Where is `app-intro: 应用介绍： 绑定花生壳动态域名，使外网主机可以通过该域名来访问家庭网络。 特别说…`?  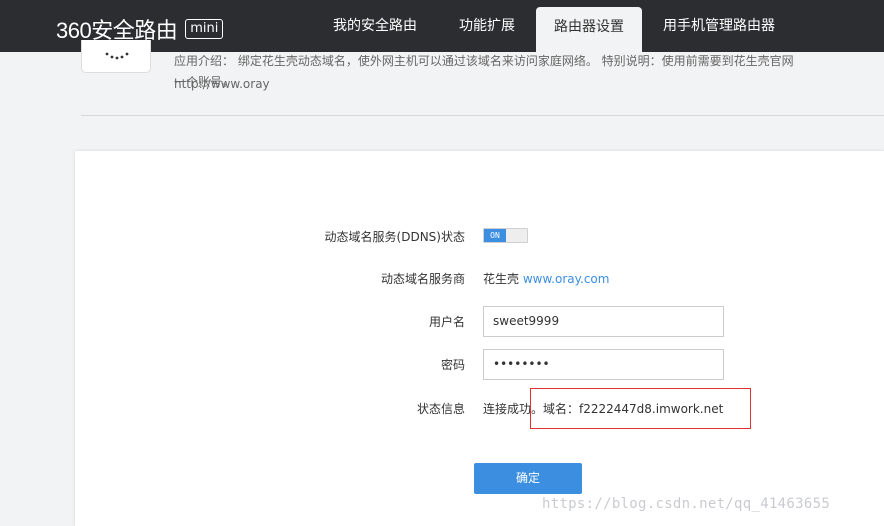 app-intro: 应用介绍： 绑定花生壳动态域名，使外网主机可以通过该域名来访问家庭网络。 特别说… is located at coordinates (484, 72).